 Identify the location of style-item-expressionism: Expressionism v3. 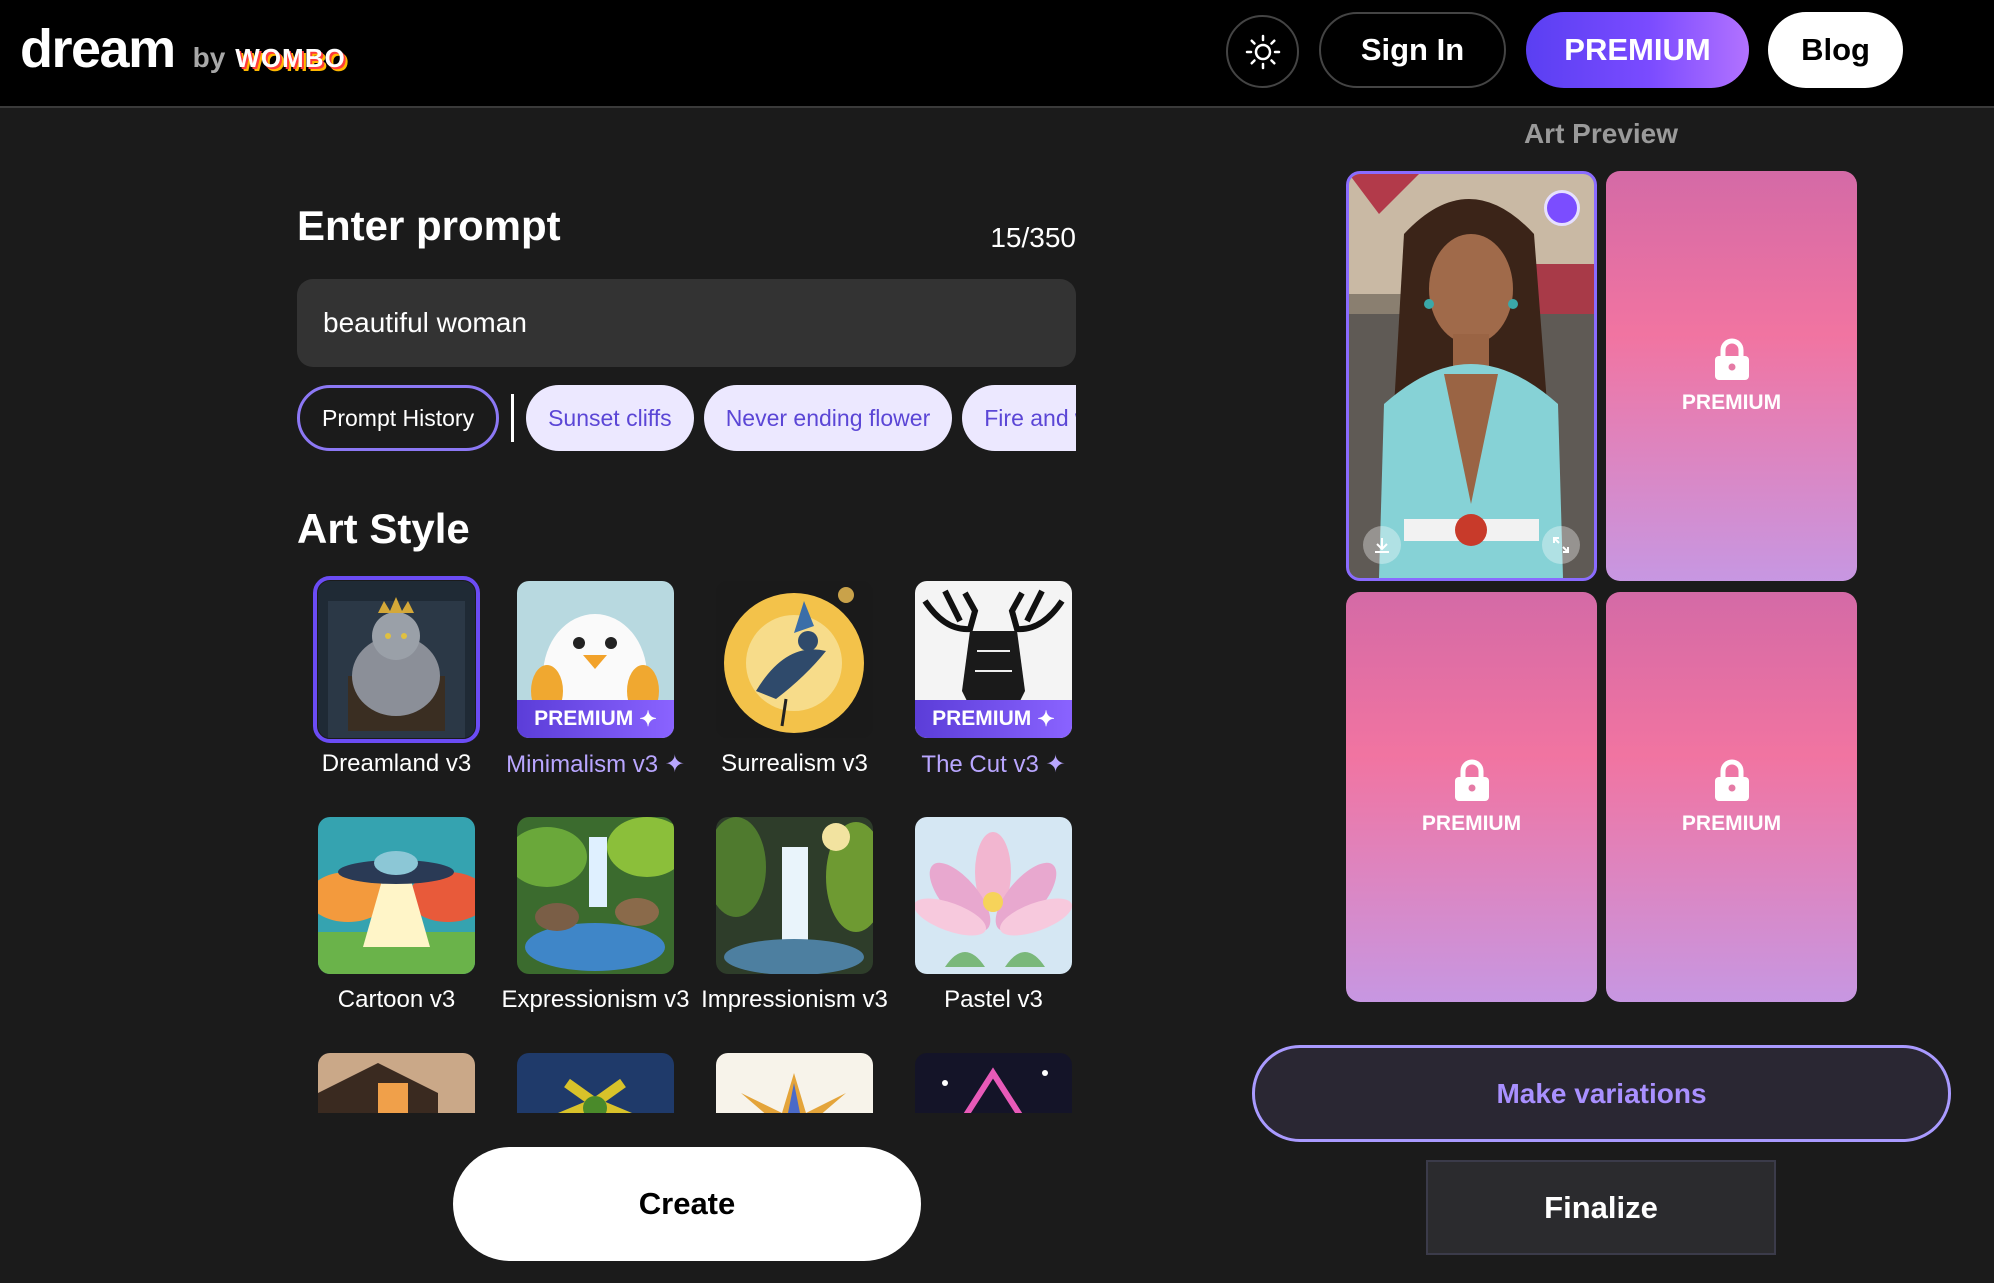
(595, 915).